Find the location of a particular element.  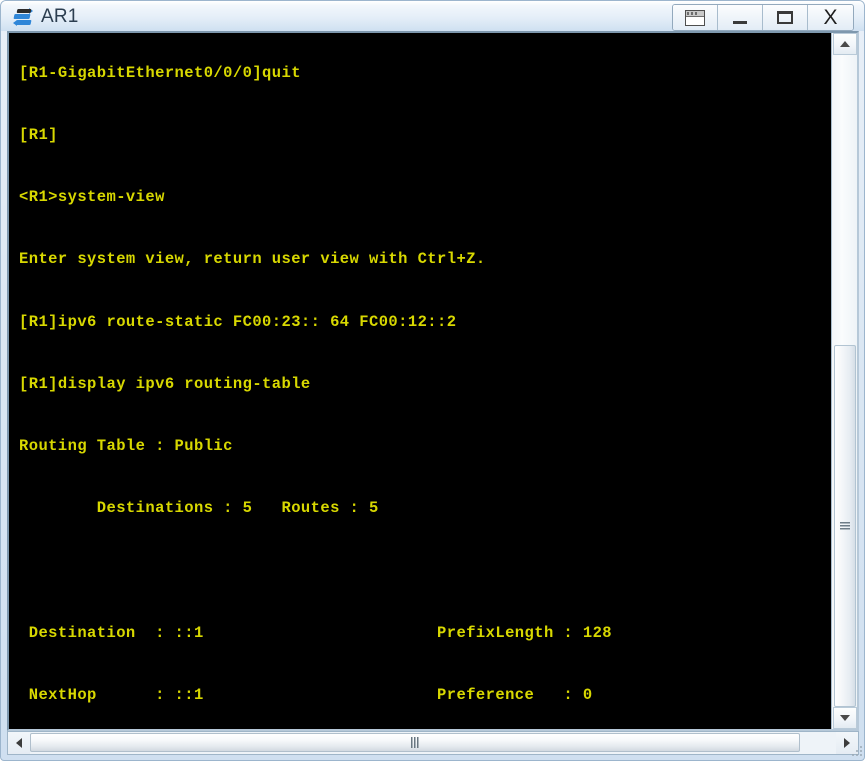

title-bar-left: AR1 is located at coordinates (46, 17).